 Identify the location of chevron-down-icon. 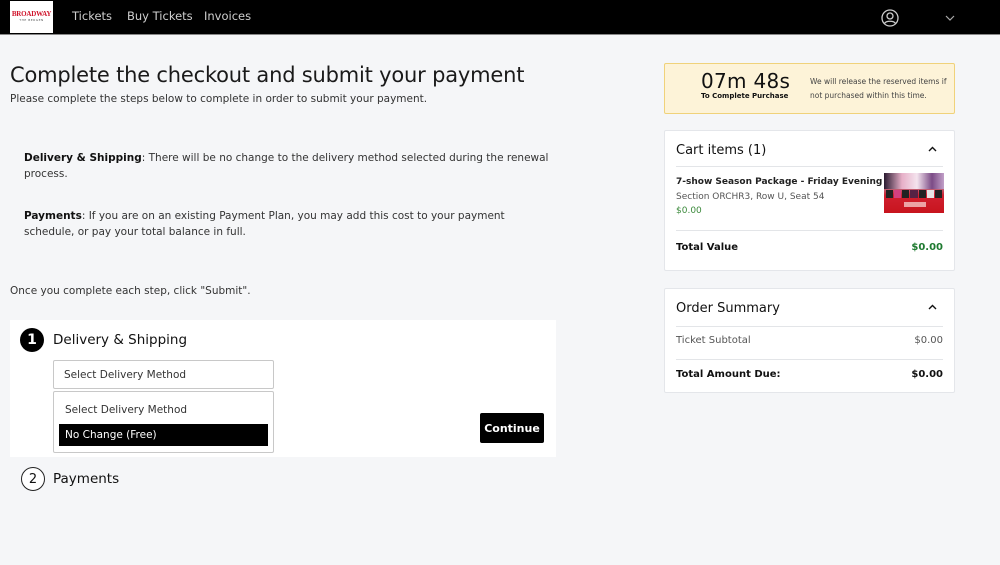
(950, 18).